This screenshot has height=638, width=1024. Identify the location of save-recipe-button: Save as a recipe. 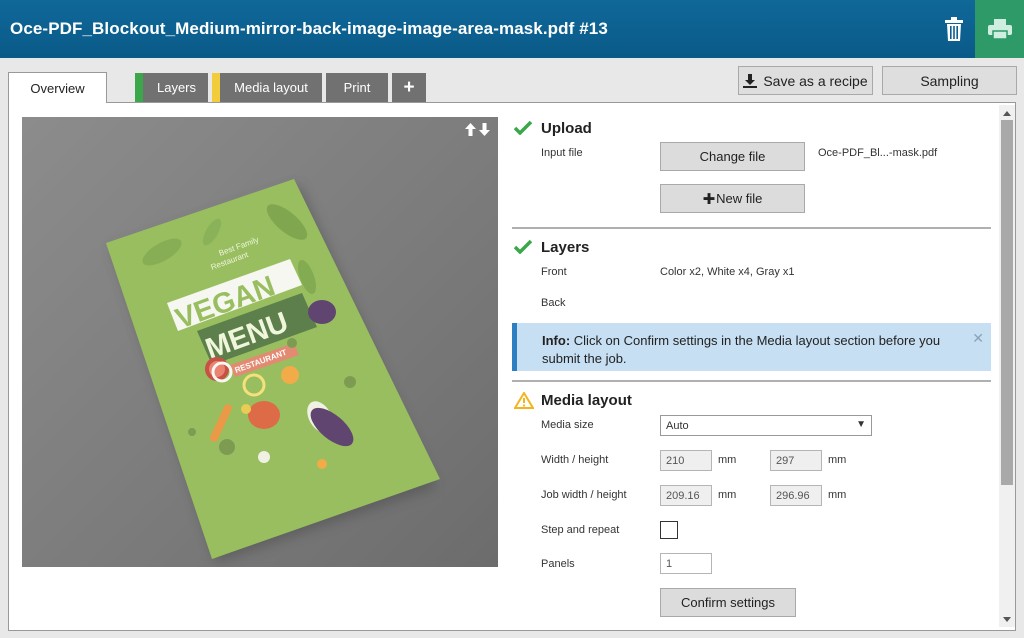
(805, 80).